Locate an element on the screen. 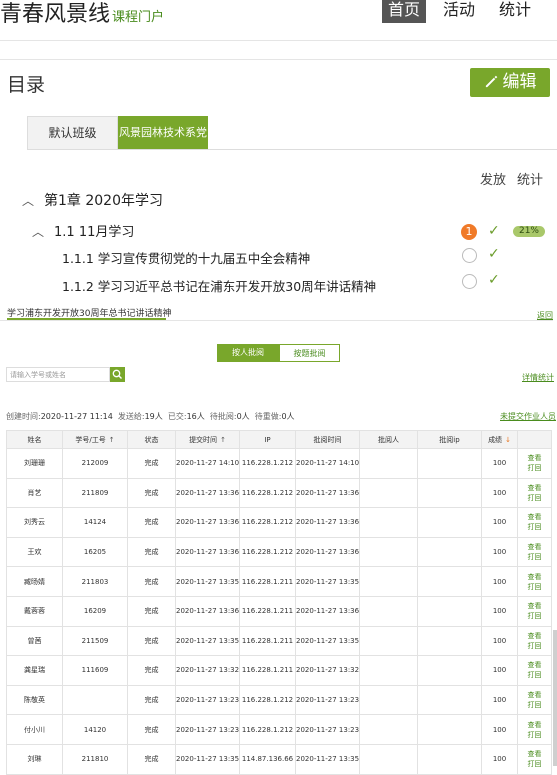 The height and width of the screenshot is (775, 557). th-score: 成绩 ↓ is located at coordinates (499, 439).